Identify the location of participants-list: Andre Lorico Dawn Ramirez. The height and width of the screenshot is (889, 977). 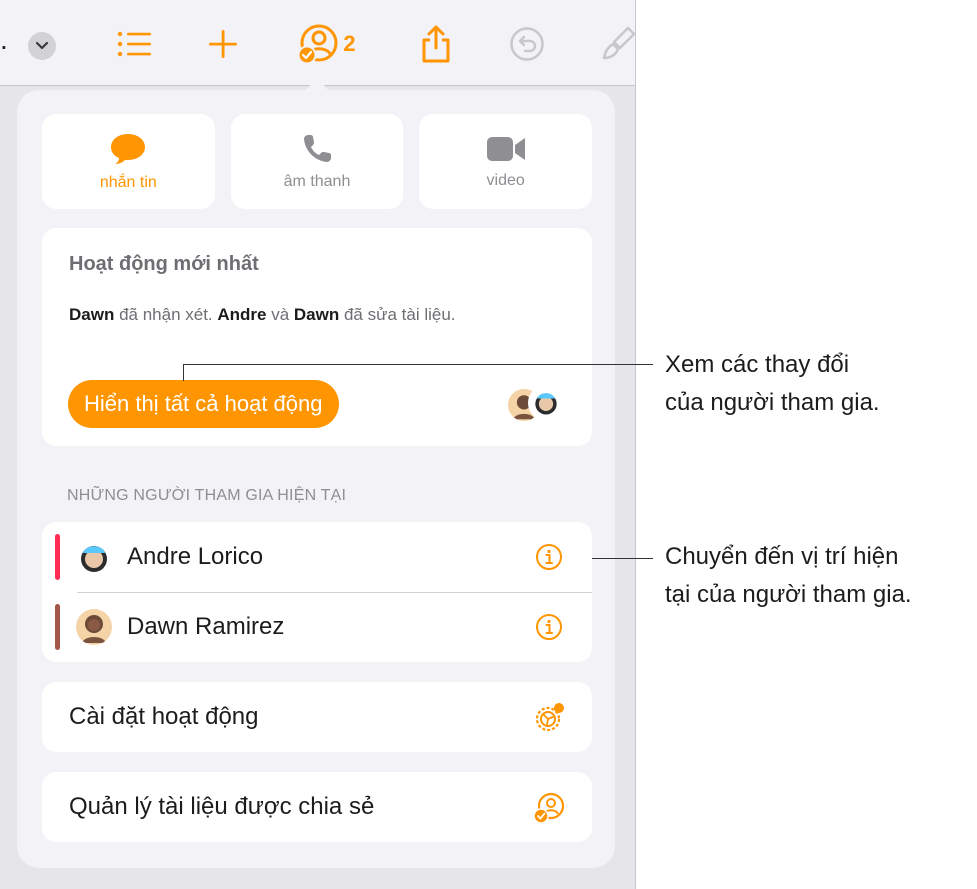
(317, 592).